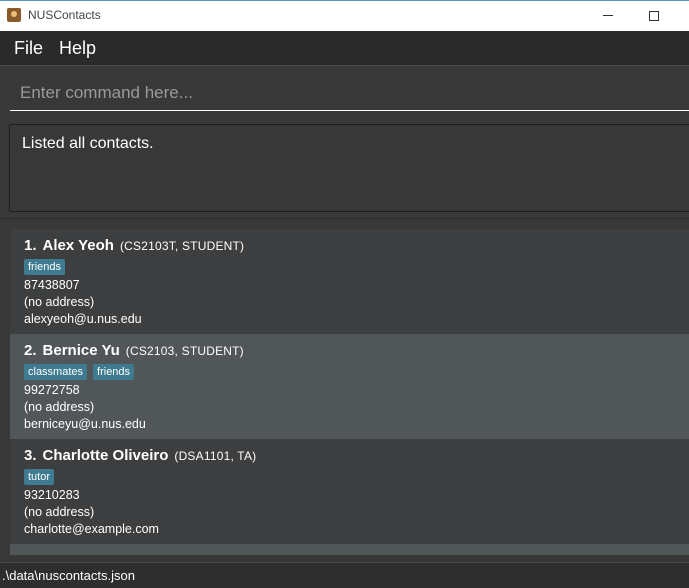 The height and width of the screenshot is (588, 689). Describe the element at coordinates (215, 456) in the screenshot. I see `contact-roles: (DSA1101, TA)` at that location.